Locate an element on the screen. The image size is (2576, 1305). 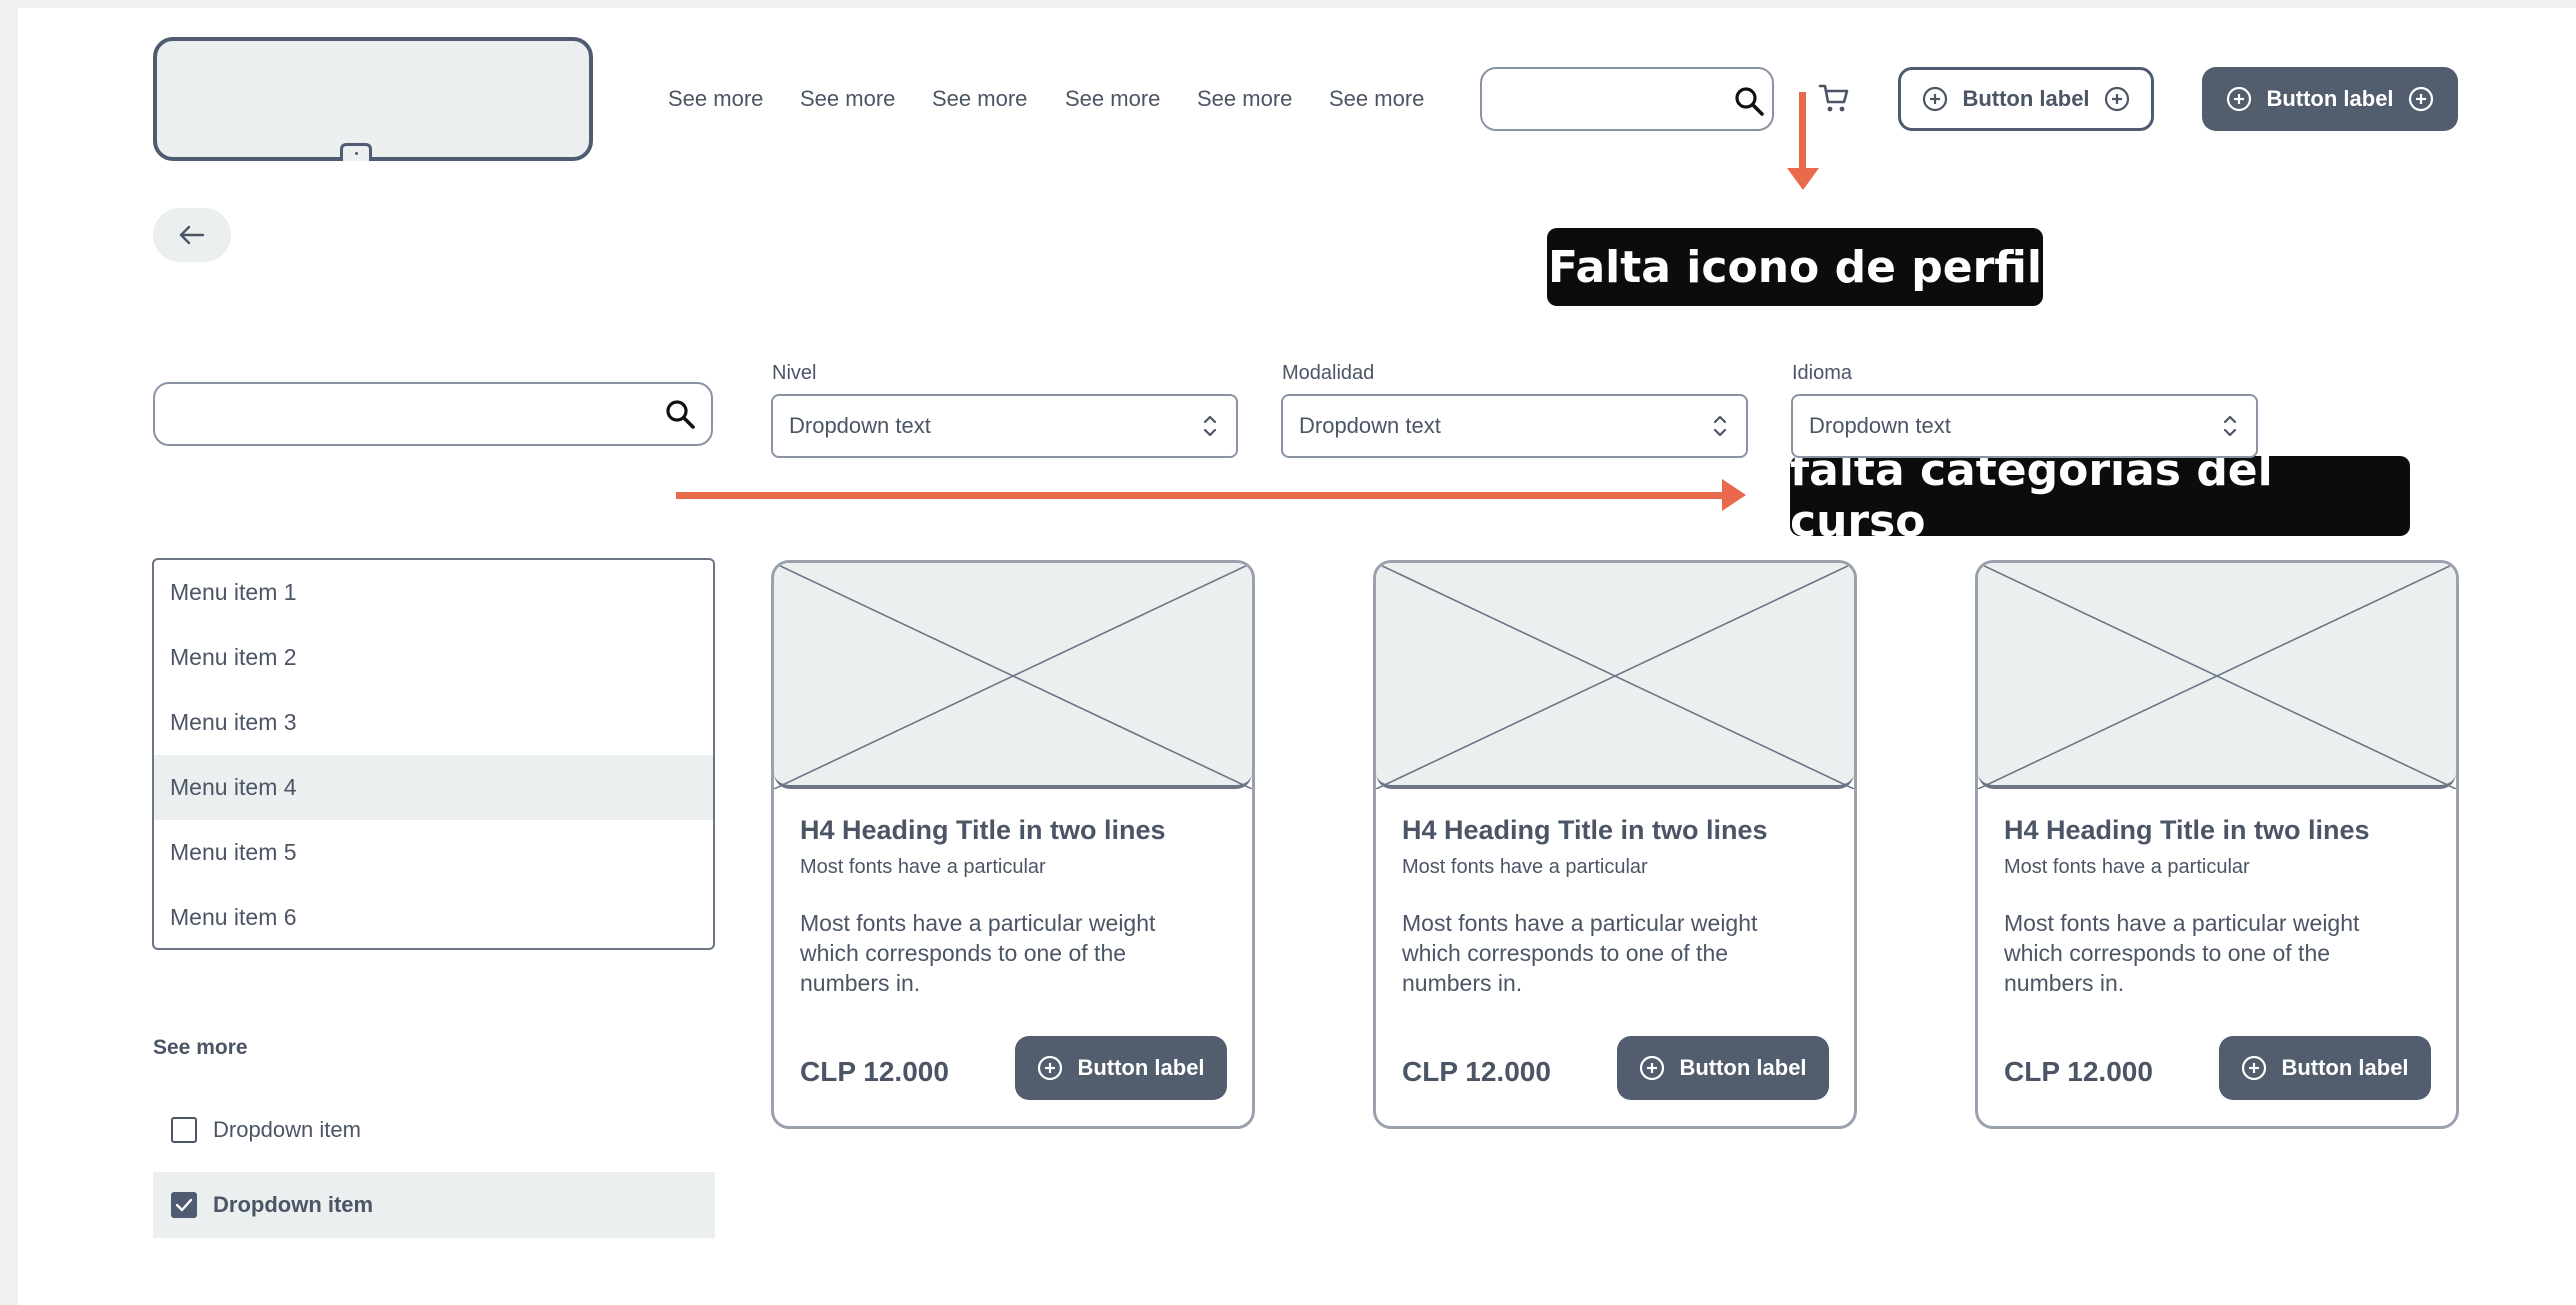
header-outline-button: Button label is located at coordinates (2026, 99).